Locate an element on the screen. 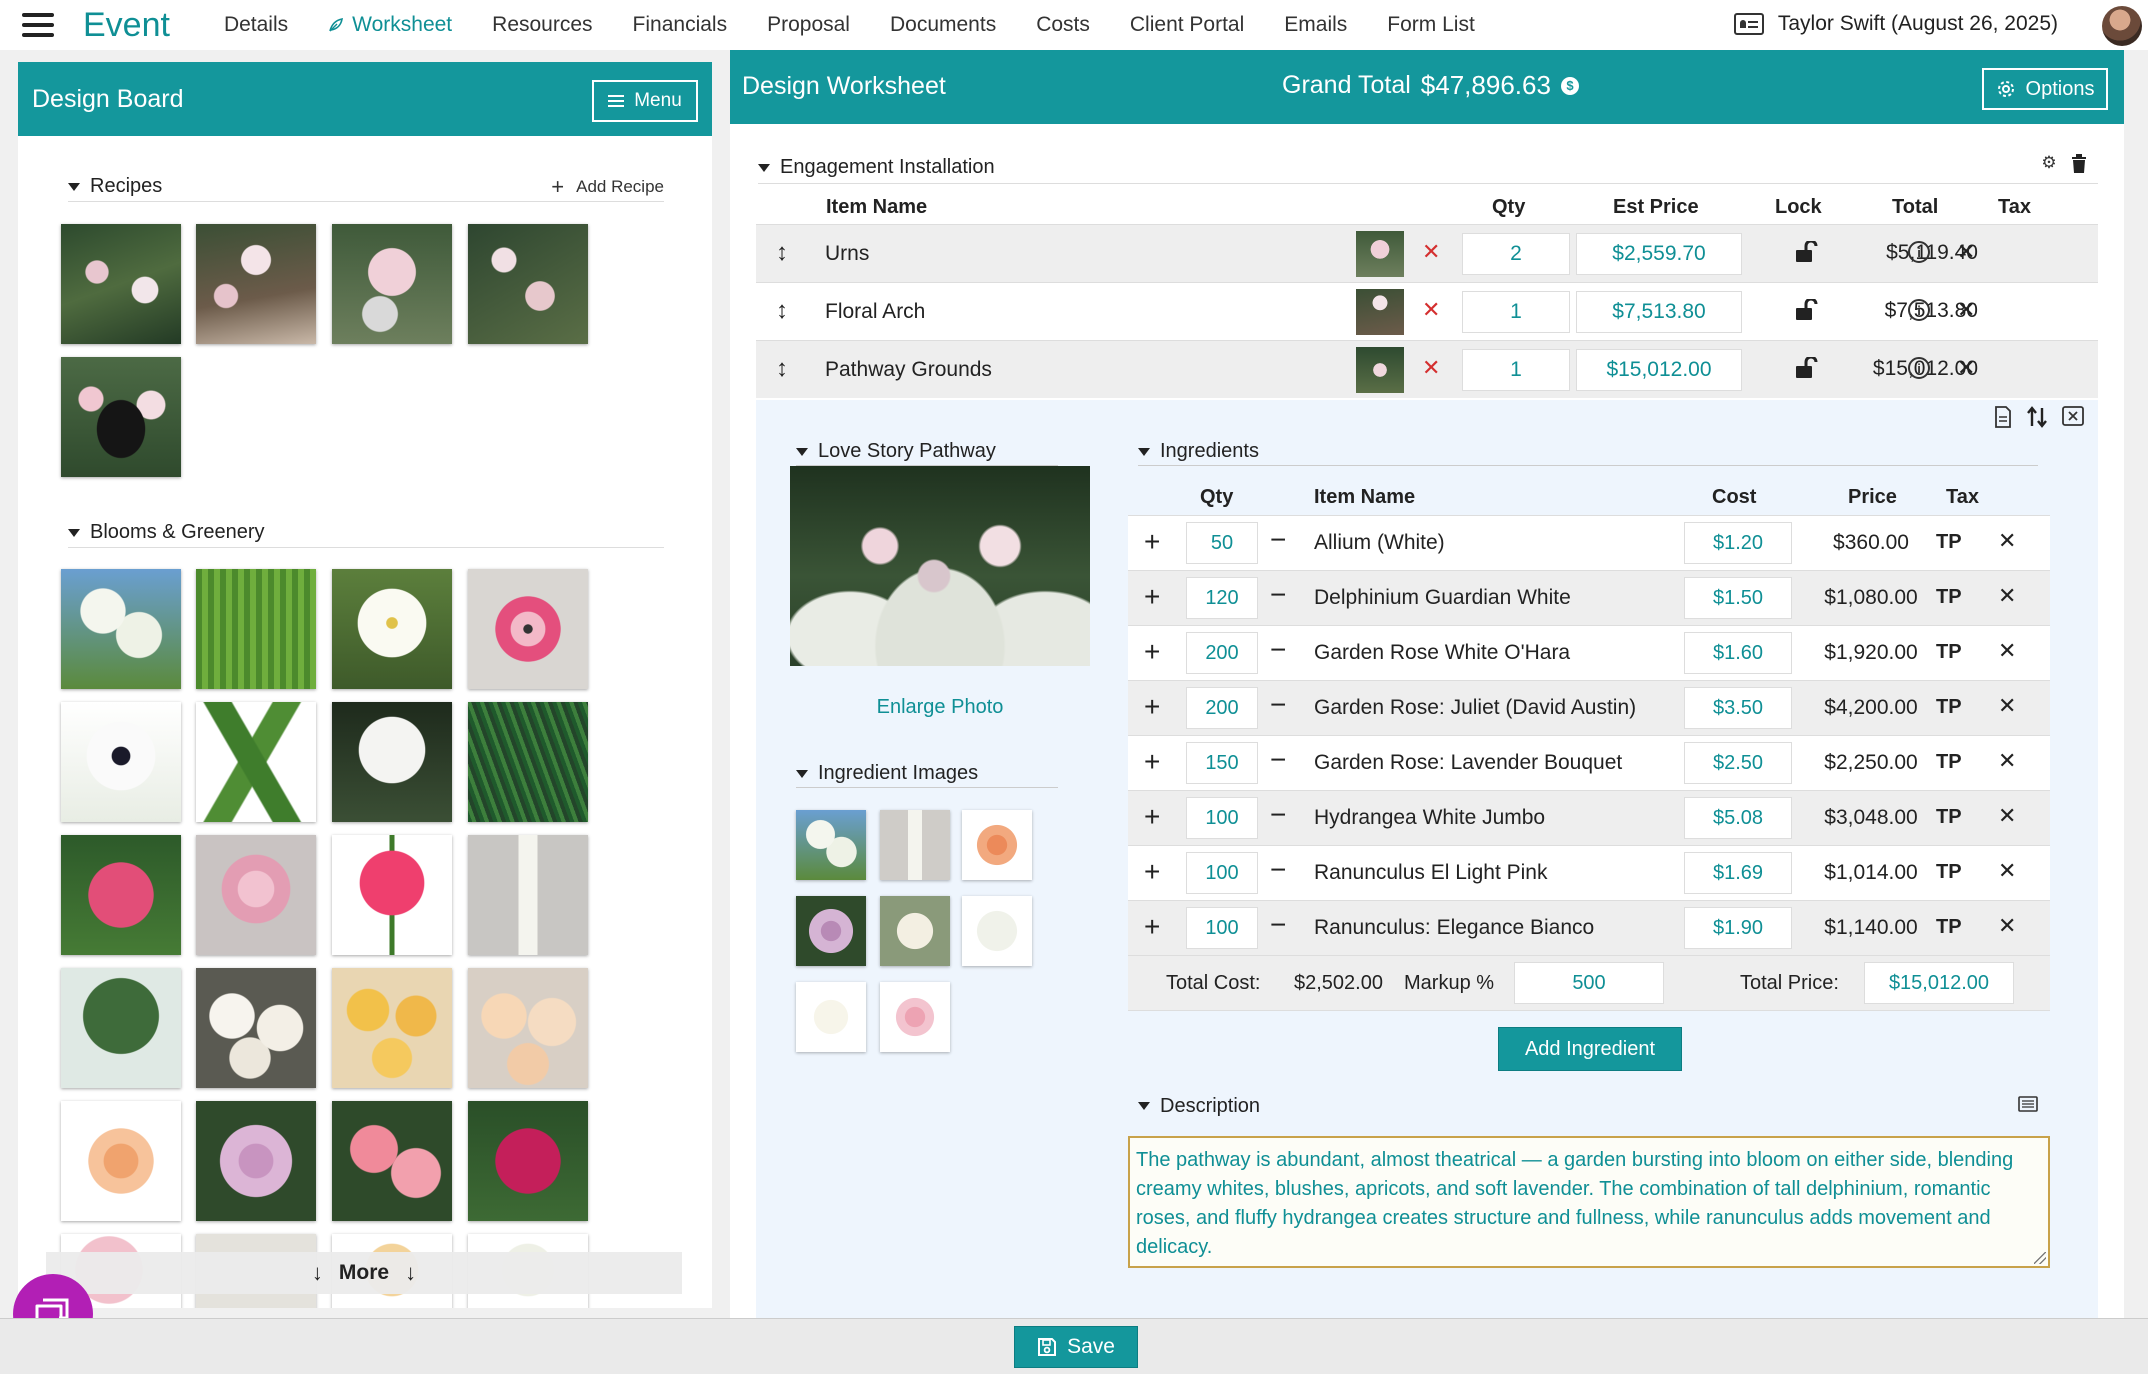  nav-link-form-list: Form List is located at coordinates (1431, 25).